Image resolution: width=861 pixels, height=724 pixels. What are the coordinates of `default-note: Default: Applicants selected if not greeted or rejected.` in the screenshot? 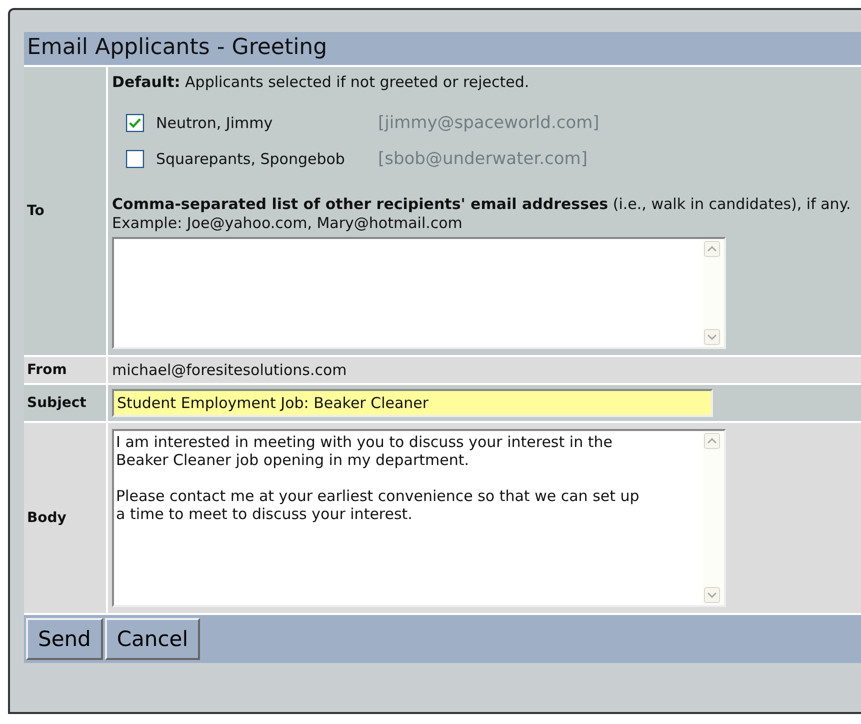 It's located at (321, 82).